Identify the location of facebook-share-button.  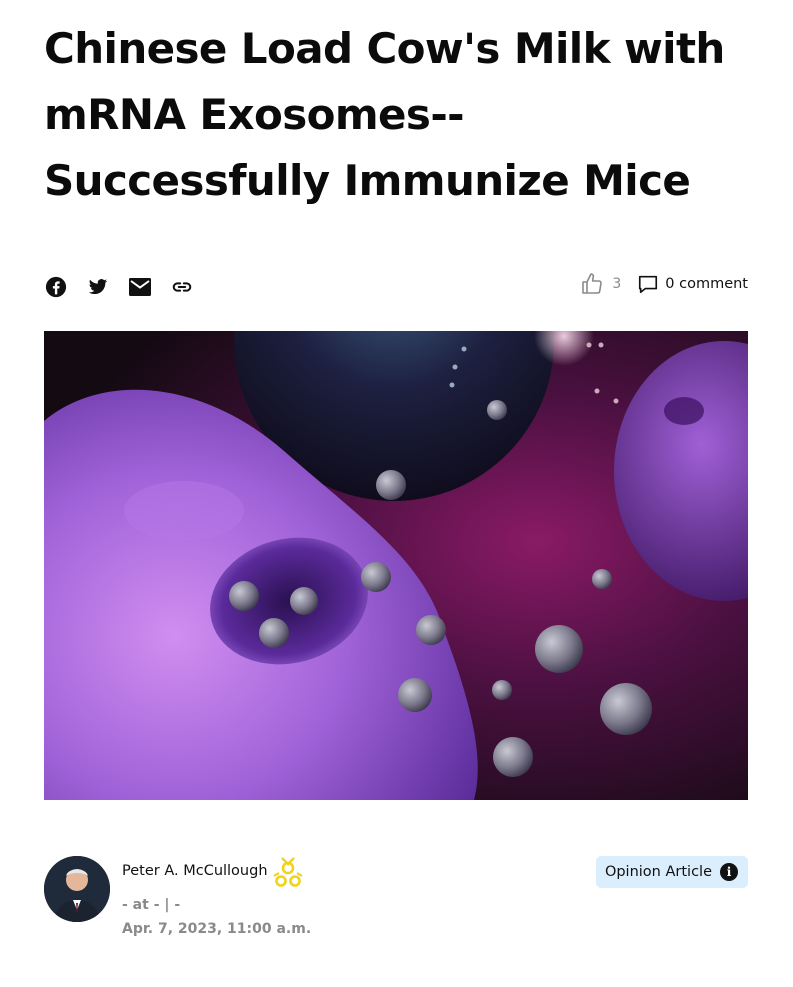
(56, 287).